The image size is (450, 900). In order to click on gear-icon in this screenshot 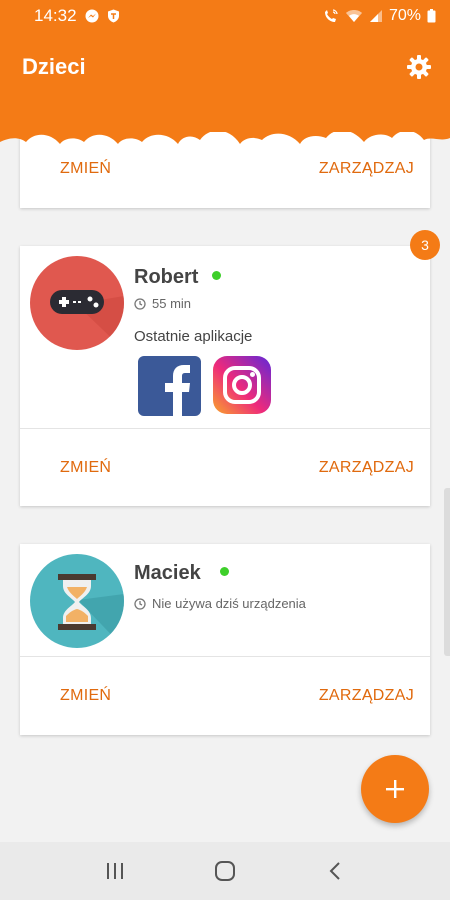, I will do `click(419, 67)`.